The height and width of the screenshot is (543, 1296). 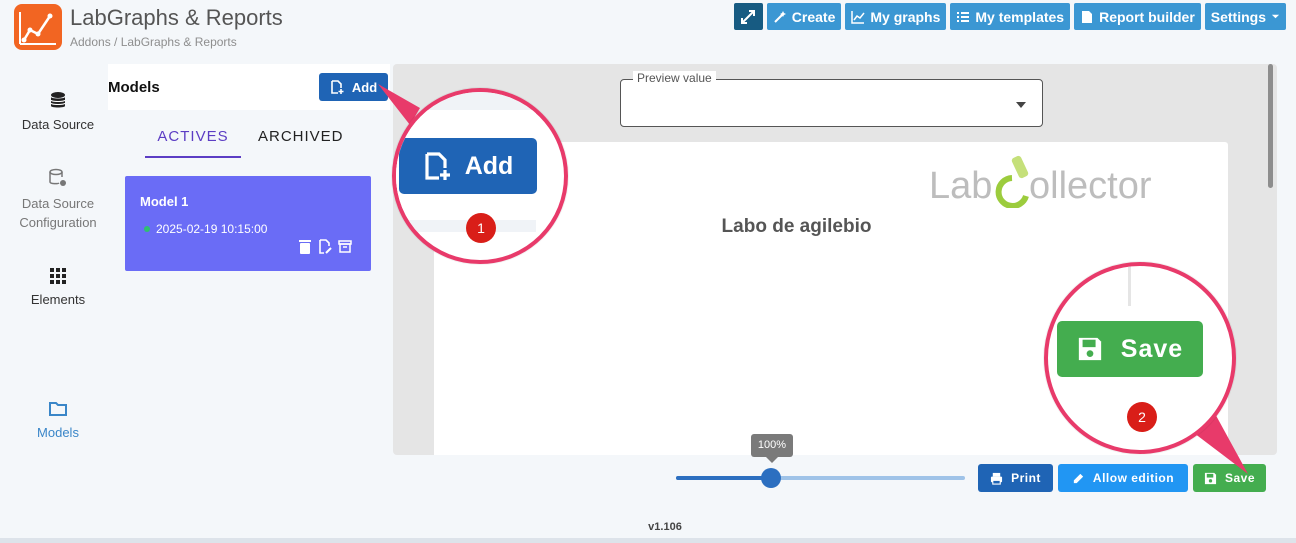 I want to click on add-model-button: Add, so click(x=353, y=87).